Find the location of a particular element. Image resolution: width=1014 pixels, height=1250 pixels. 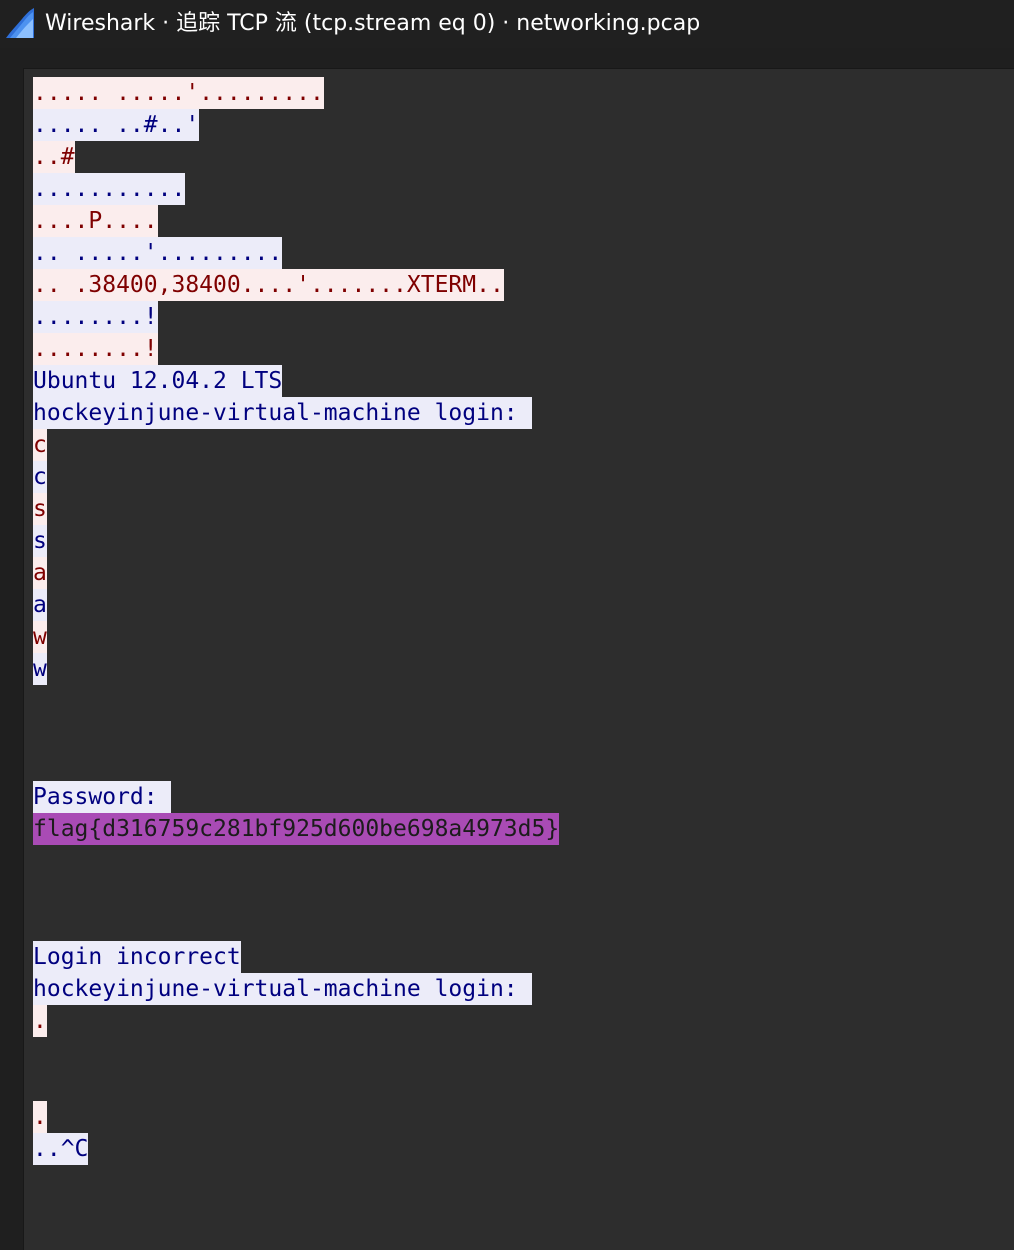

server-data-segment: ..^C is located at coordinates (61, 1149).